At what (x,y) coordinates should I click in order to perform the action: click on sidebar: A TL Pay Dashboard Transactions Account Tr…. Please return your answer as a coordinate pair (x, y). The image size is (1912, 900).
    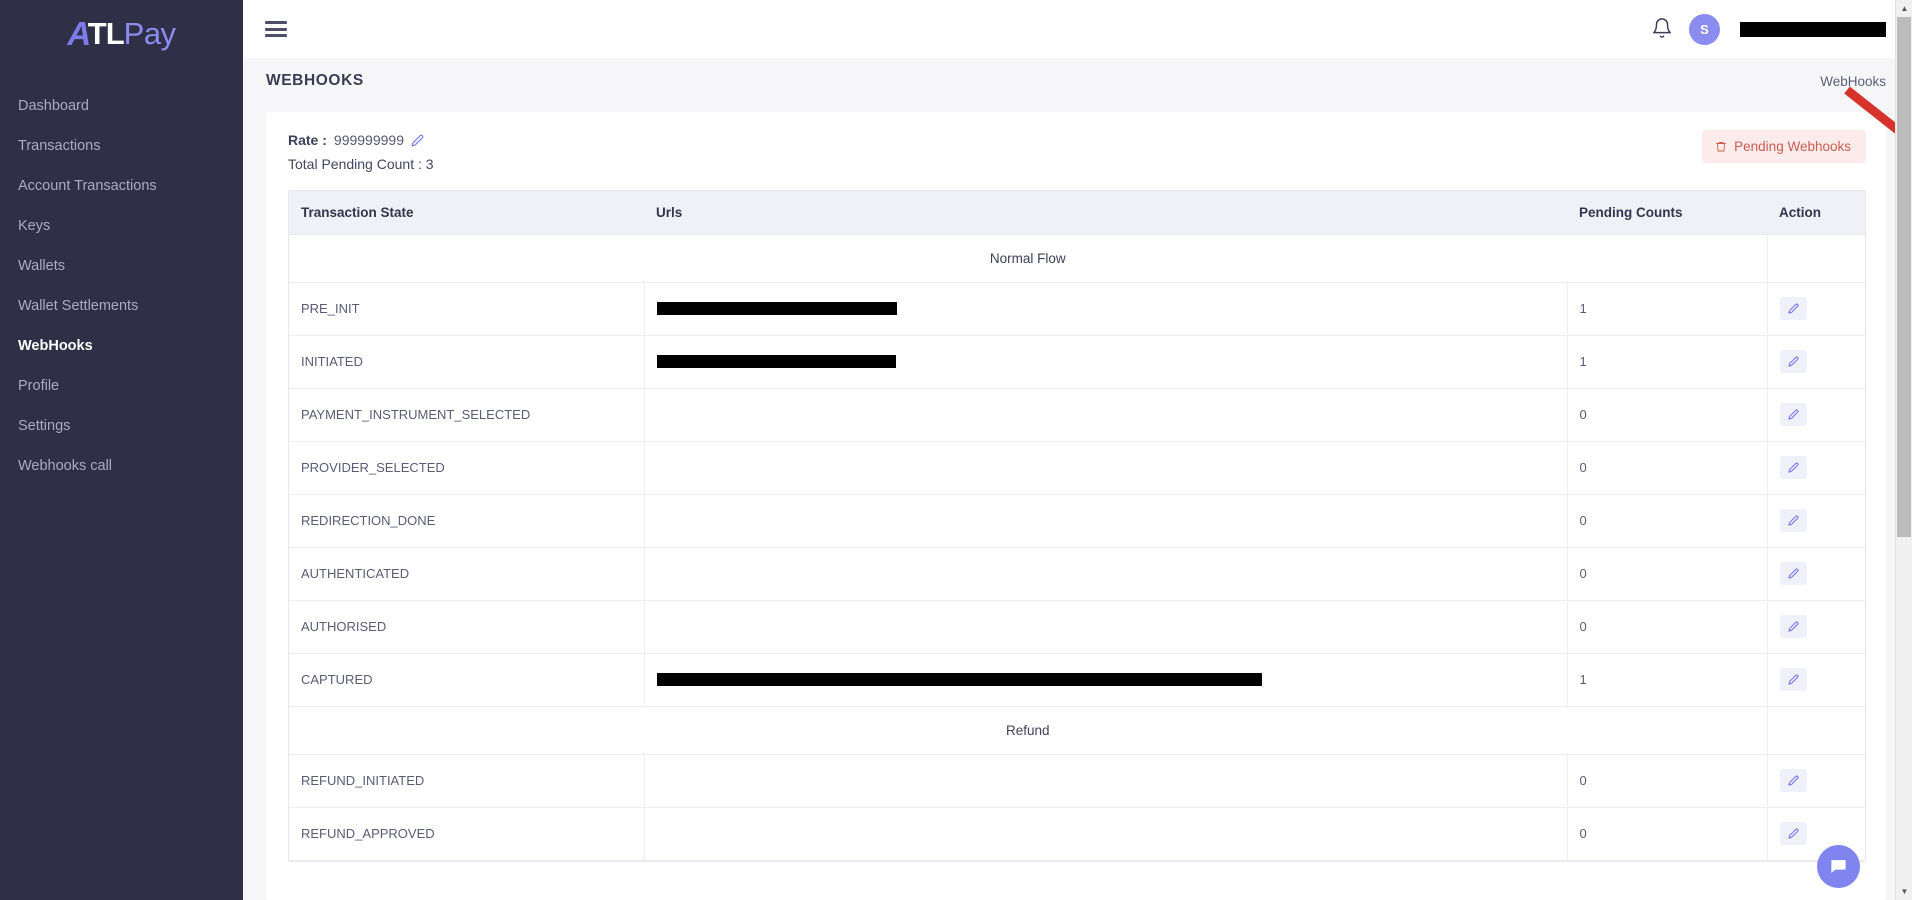
    Looking at the image, I should click on (121, 450).